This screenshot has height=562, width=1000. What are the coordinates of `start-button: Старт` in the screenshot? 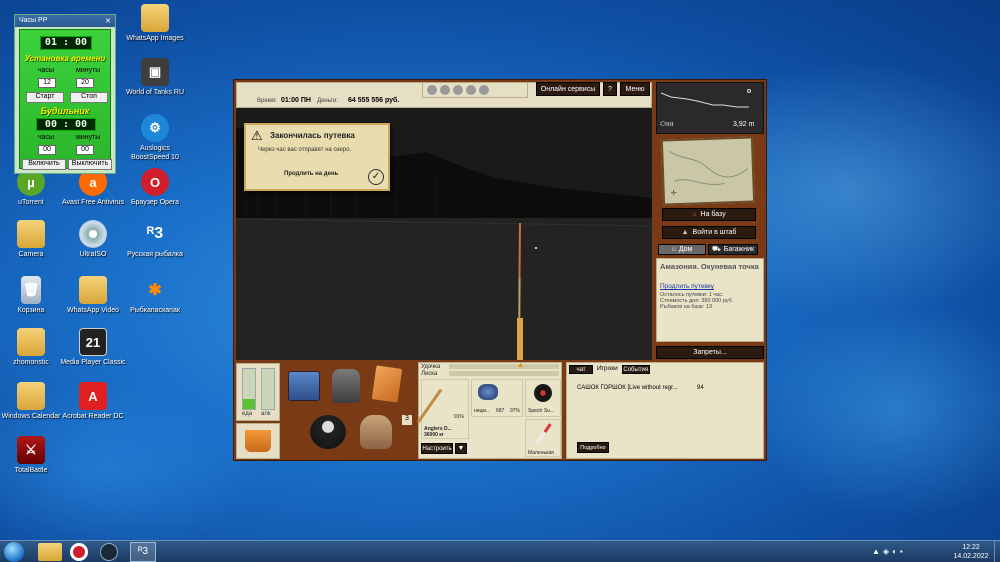 It's located at (45, 97).